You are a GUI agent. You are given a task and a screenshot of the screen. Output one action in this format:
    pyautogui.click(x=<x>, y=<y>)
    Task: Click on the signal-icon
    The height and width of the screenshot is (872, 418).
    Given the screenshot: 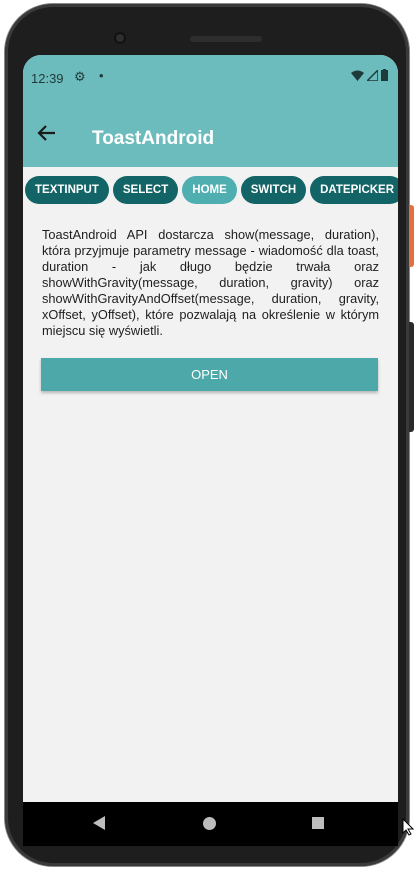 What is the action you would take?
    pyautogui.click(x=372, y=75)
    